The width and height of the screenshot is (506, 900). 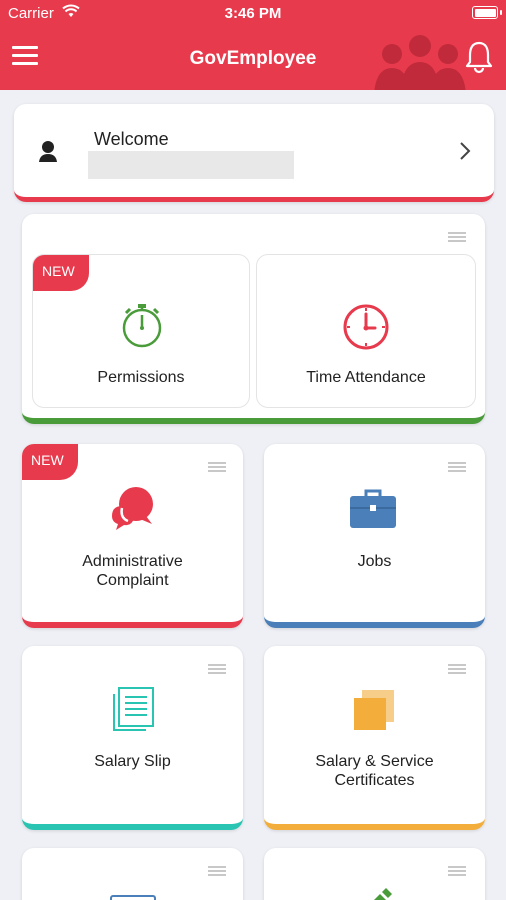 I want to click on welcome-card: Welcome, so click(x=254, y=153).